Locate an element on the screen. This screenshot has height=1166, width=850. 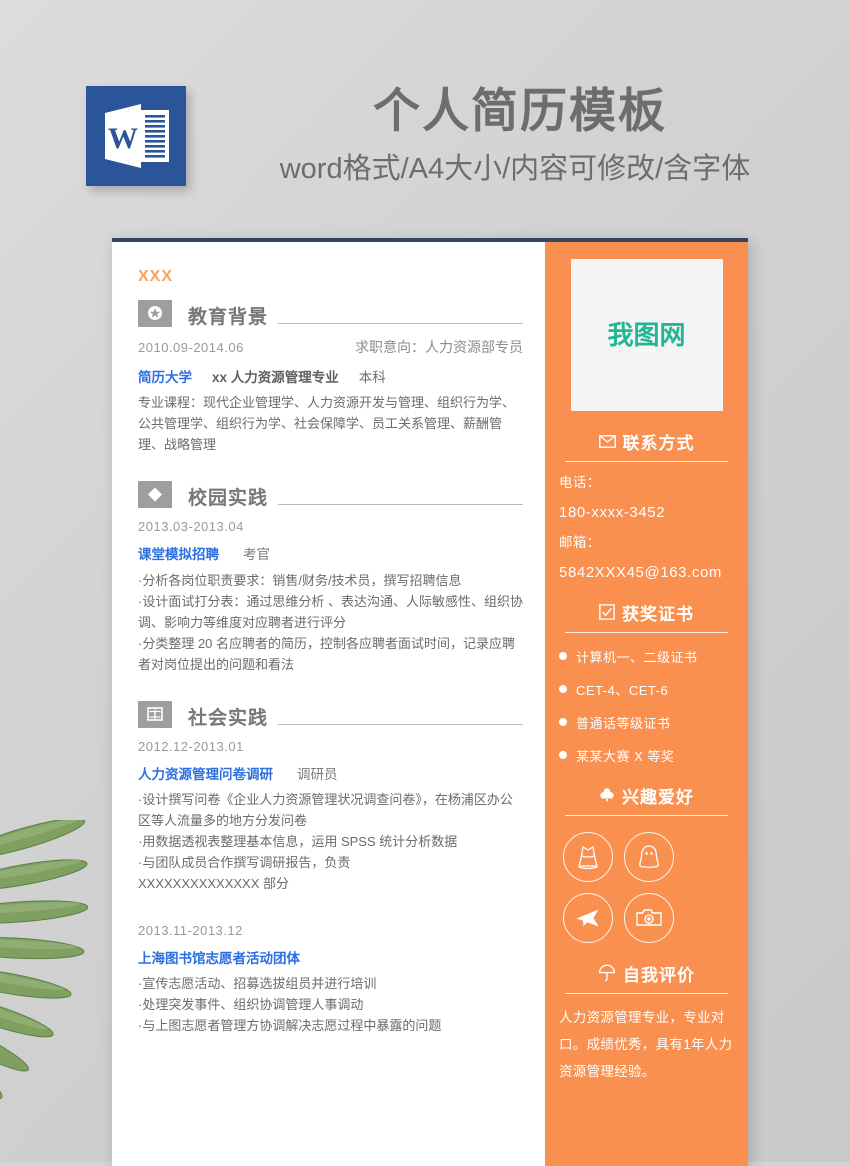
award-item: 某某大赛 X 等奖 is located at coordinates (646, 755).